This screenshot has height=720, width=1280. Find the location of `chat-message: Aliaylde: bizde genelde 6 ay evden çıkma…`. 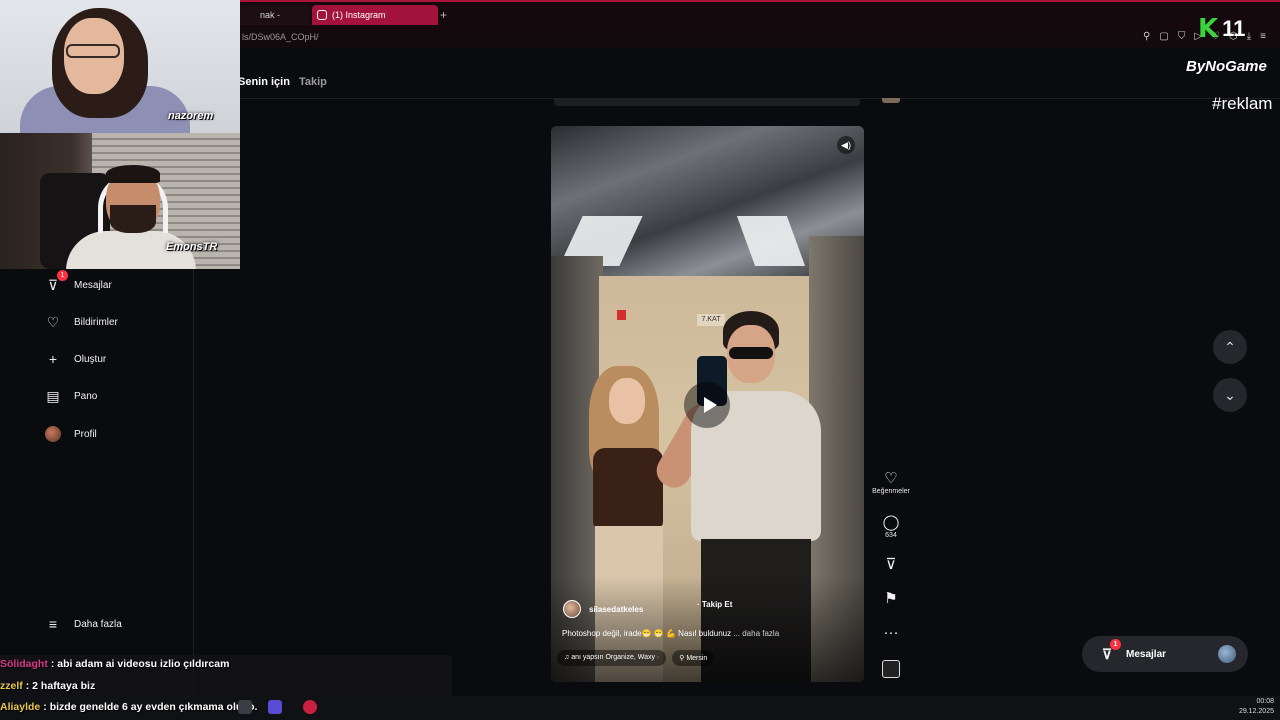

chat-message: Aliaylde: bizde genelde 6 ay evden çıkma… is located at coordinates (227, 709).